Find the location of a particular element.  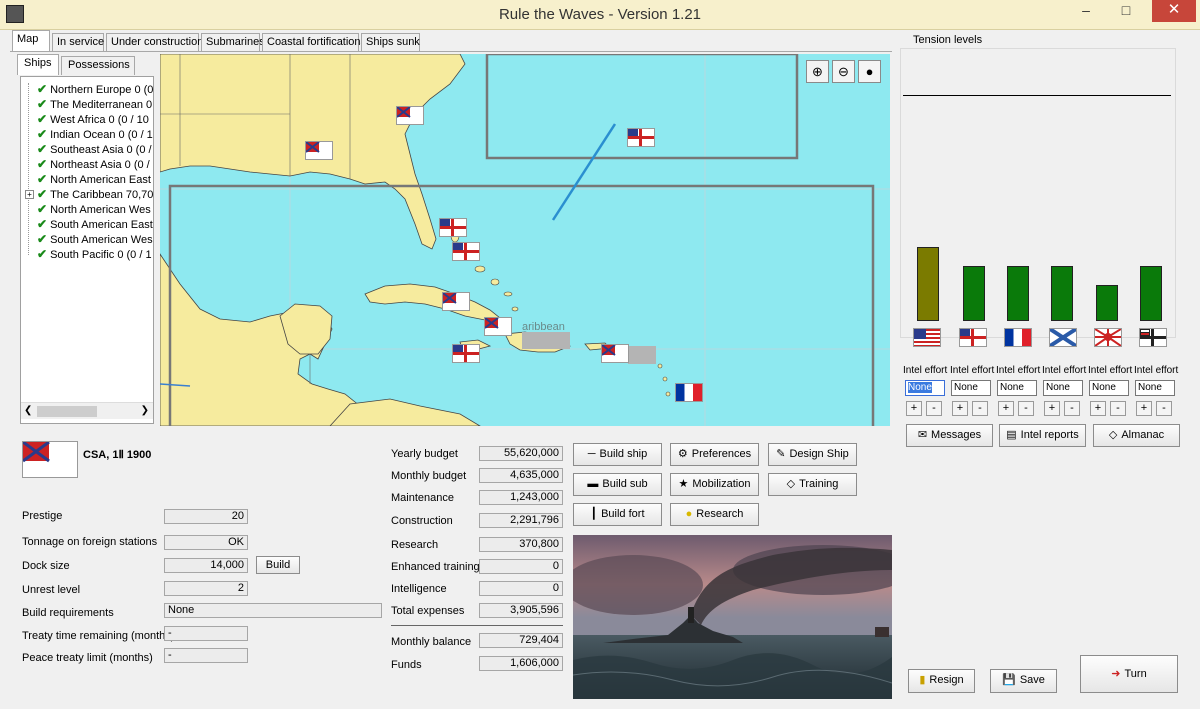

research-label: Research is located at coordinates (415, 545).